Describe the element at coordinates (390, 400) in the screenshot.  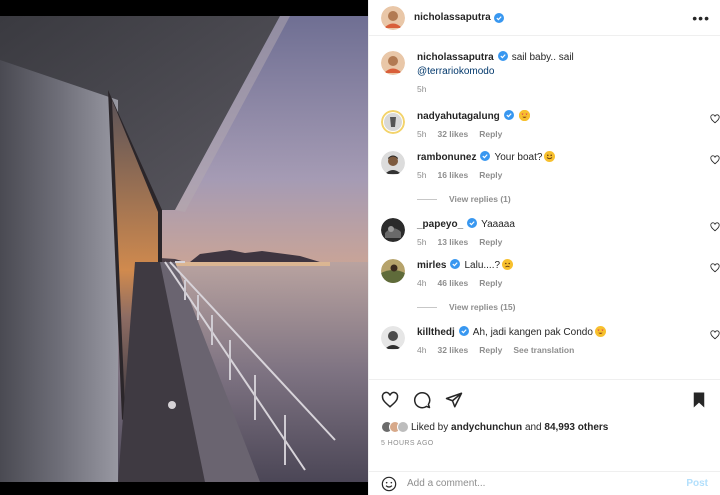
I see `heart-outline-icon` at that location.